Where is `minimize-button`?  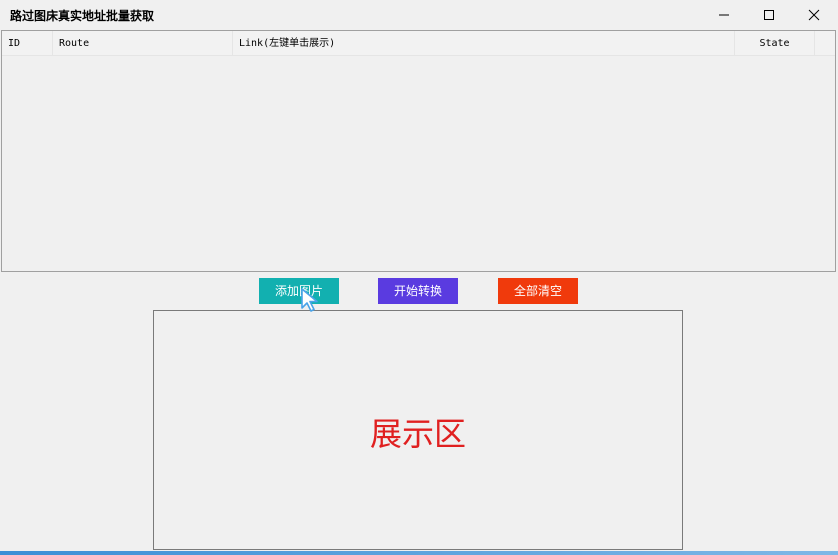 minimize-button is located at coordinates (723, 15).